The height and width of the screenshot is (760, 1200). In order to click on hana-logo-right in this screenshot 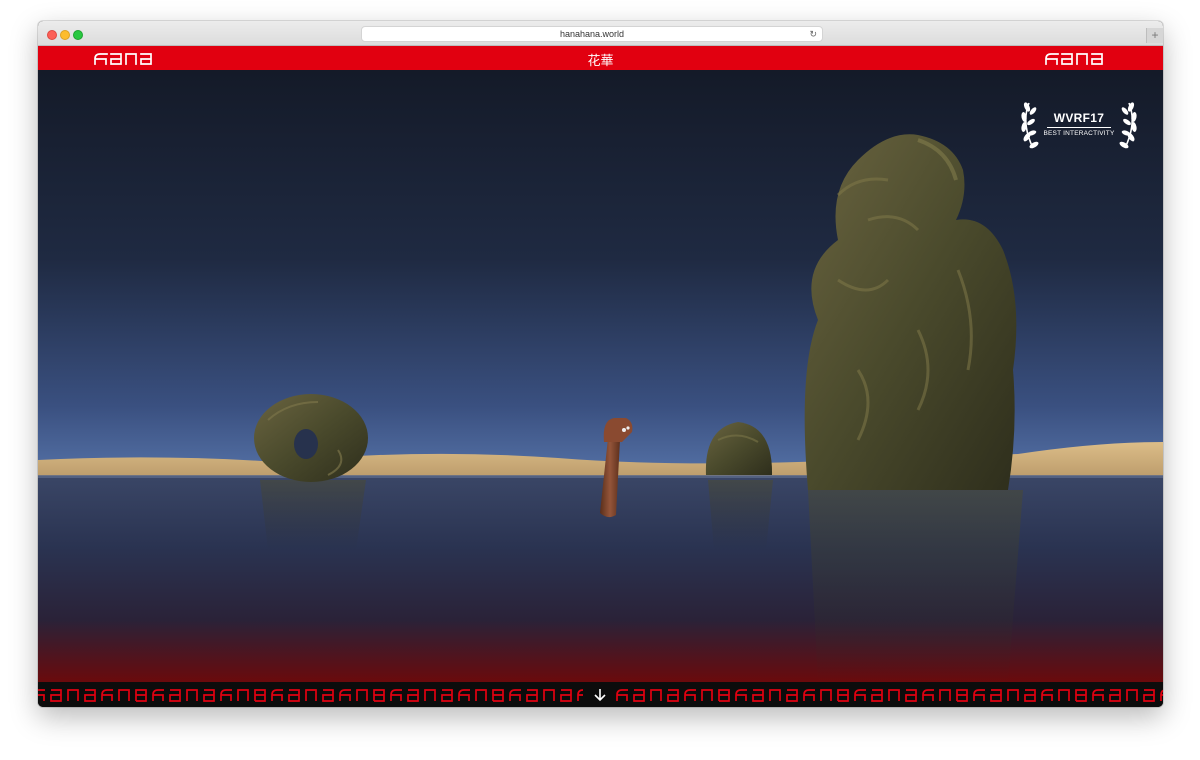, I will do `click(1076, 59)`.